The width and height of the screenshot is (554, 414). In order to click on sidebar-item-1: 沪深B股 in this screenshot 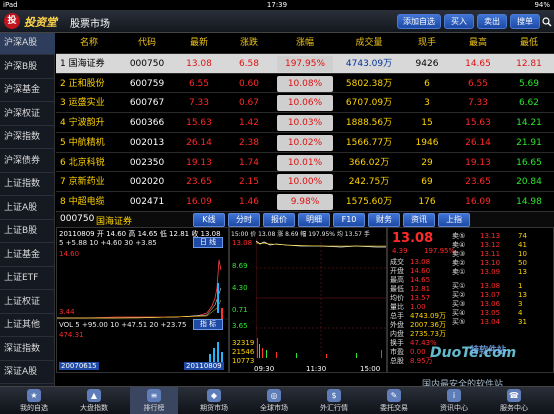, I will do `click(27, 68)`.